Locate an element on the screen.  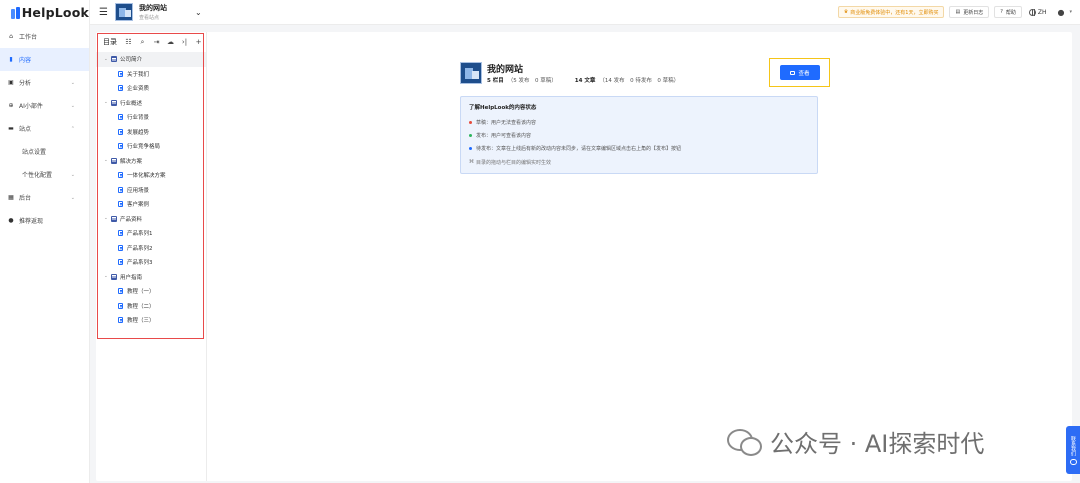
site-selector: 我的网站 查看站点 is located at coordinates (153, 12).